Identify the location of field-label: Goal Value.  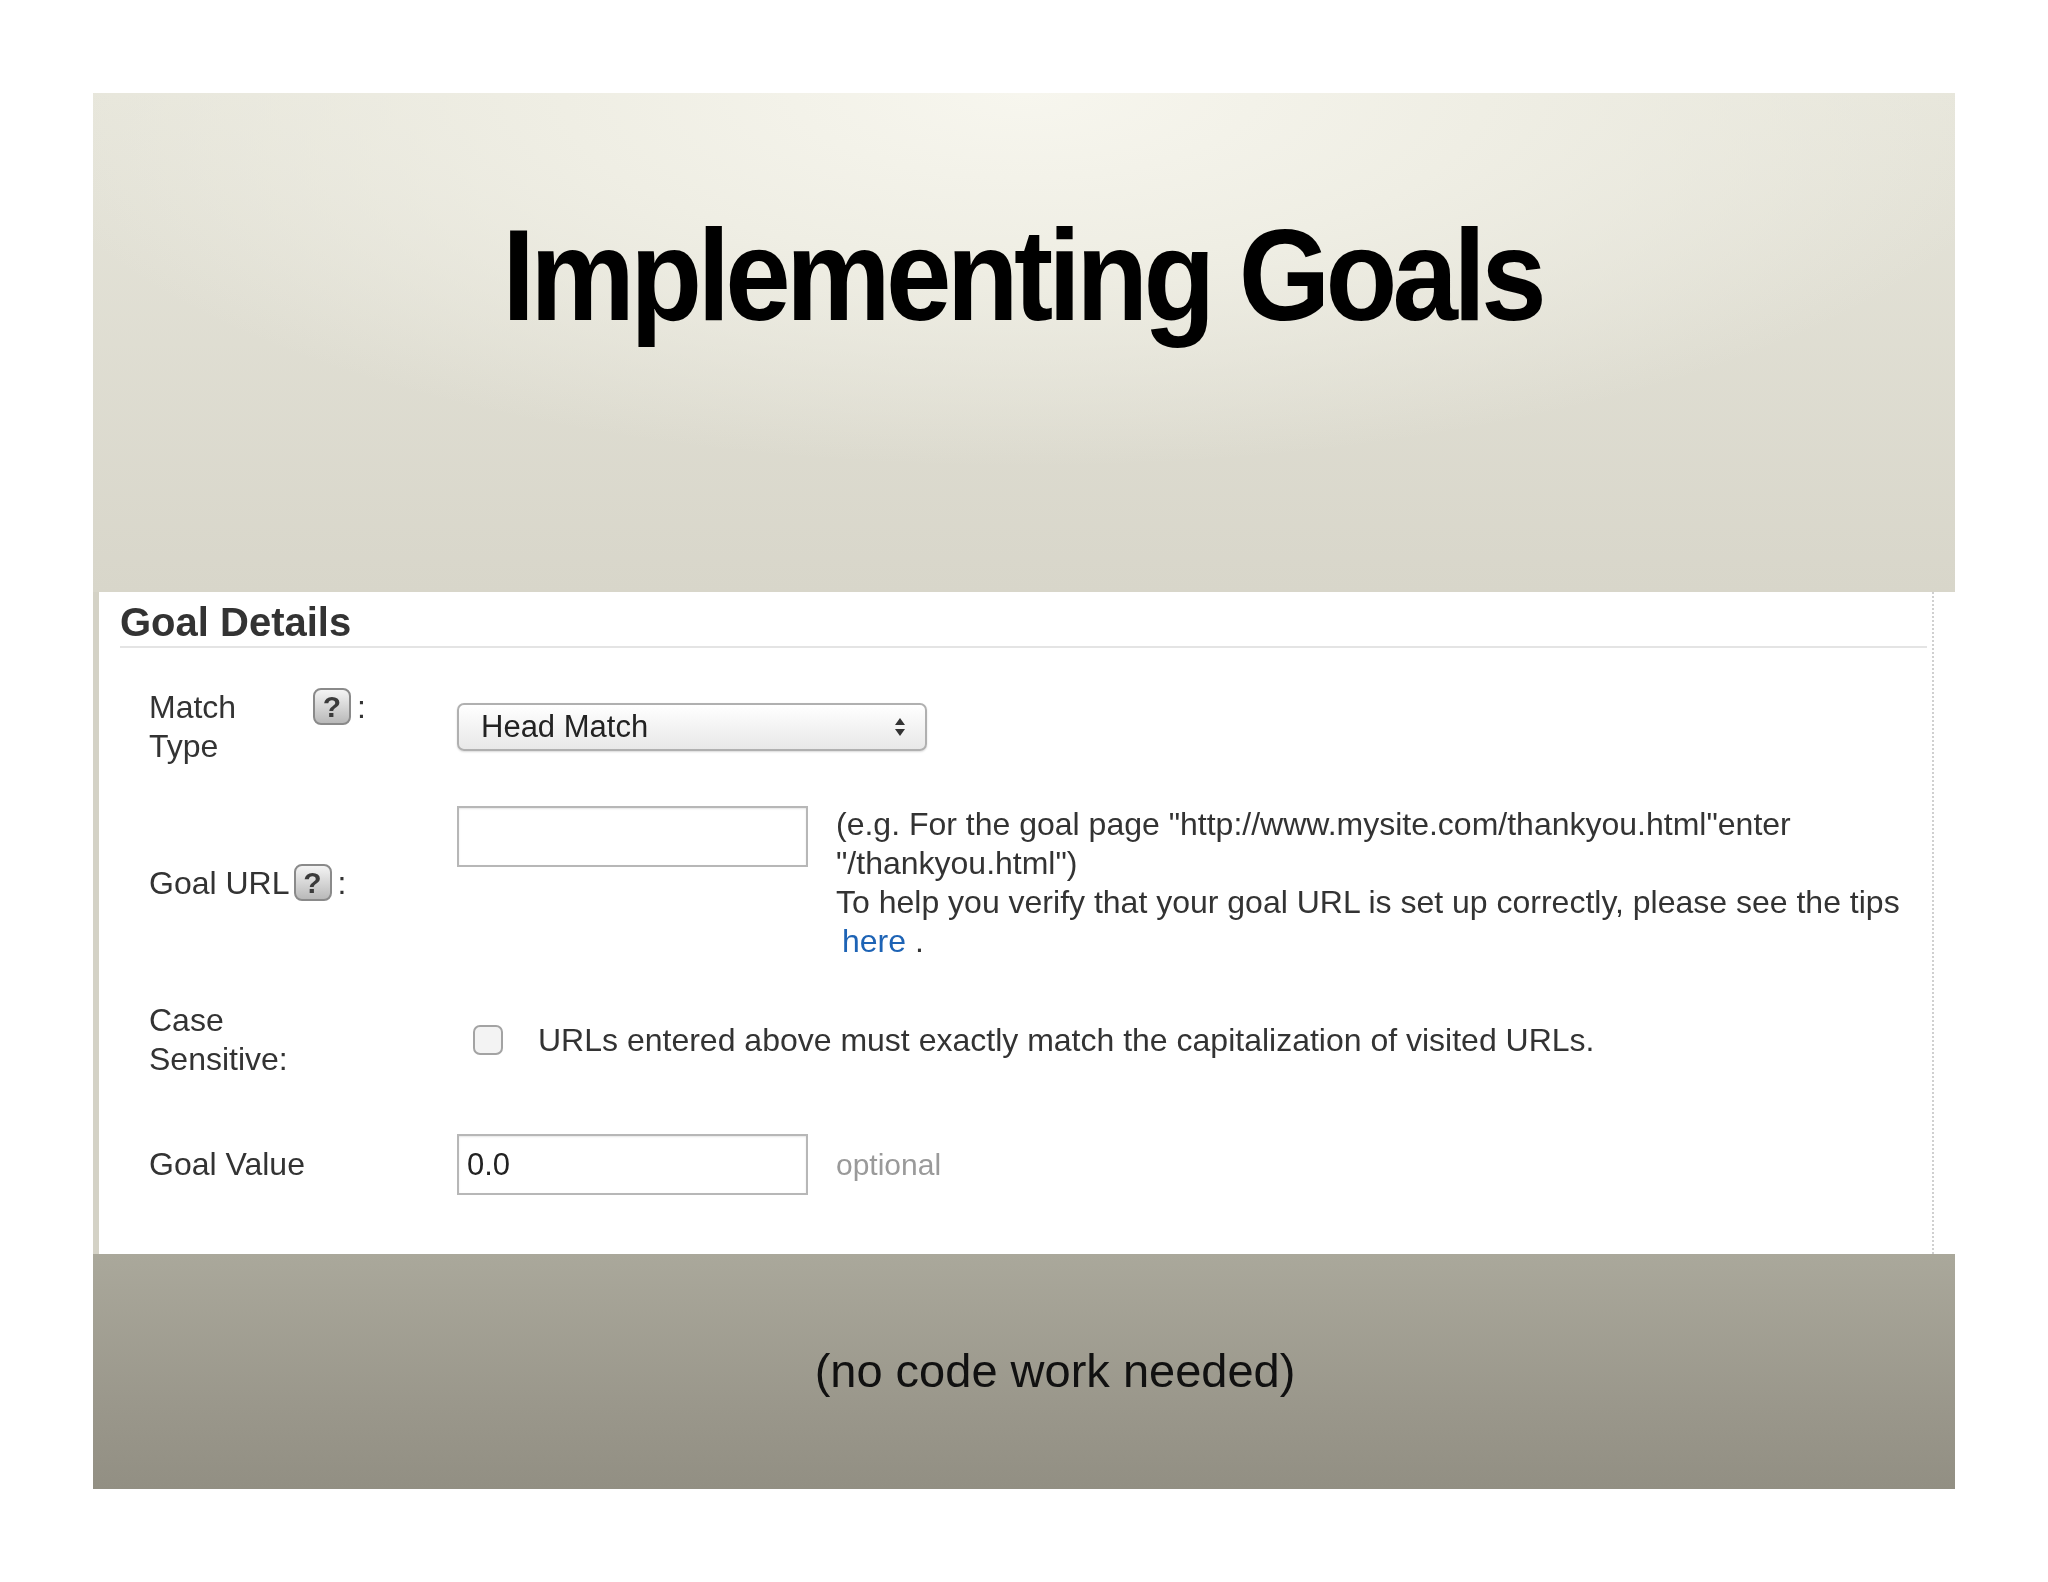
(227, 1164).